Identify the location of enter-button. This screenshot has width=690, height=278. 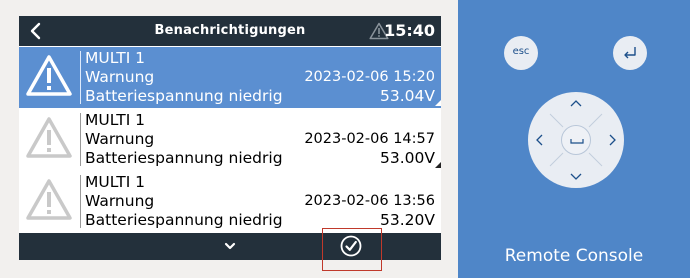
(630, 53).